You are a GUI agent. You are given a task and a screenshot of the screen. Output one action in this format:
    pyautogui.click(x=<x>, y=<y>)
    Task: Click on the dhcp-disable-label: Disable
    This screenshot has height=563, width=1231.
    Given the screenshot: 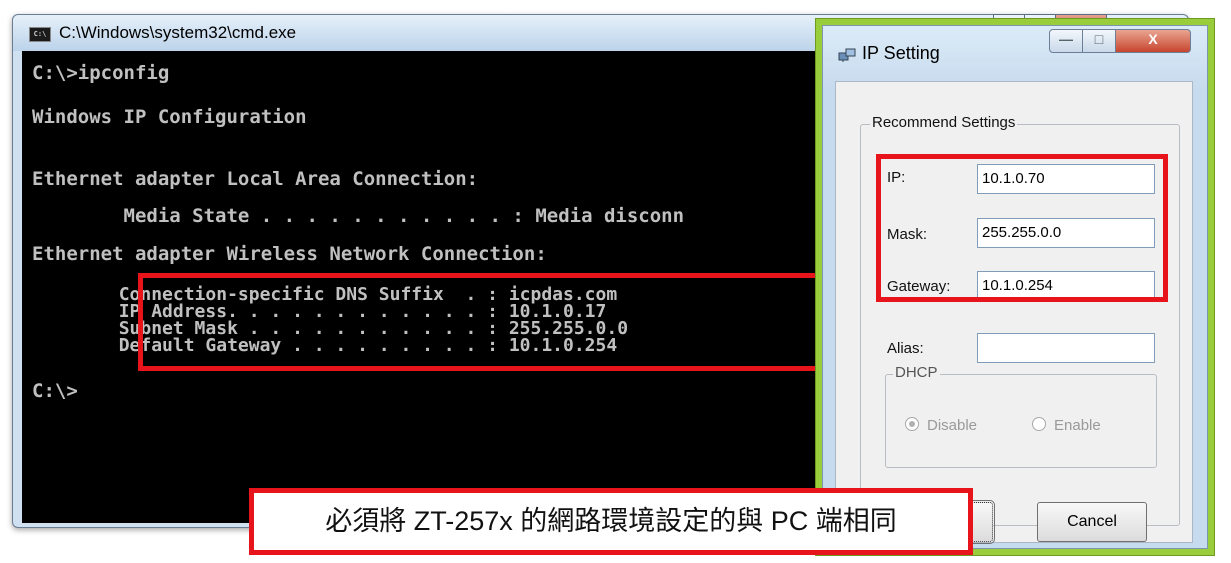 What is the action you would take?
    pyautogui.click(x=952, y=425)
    